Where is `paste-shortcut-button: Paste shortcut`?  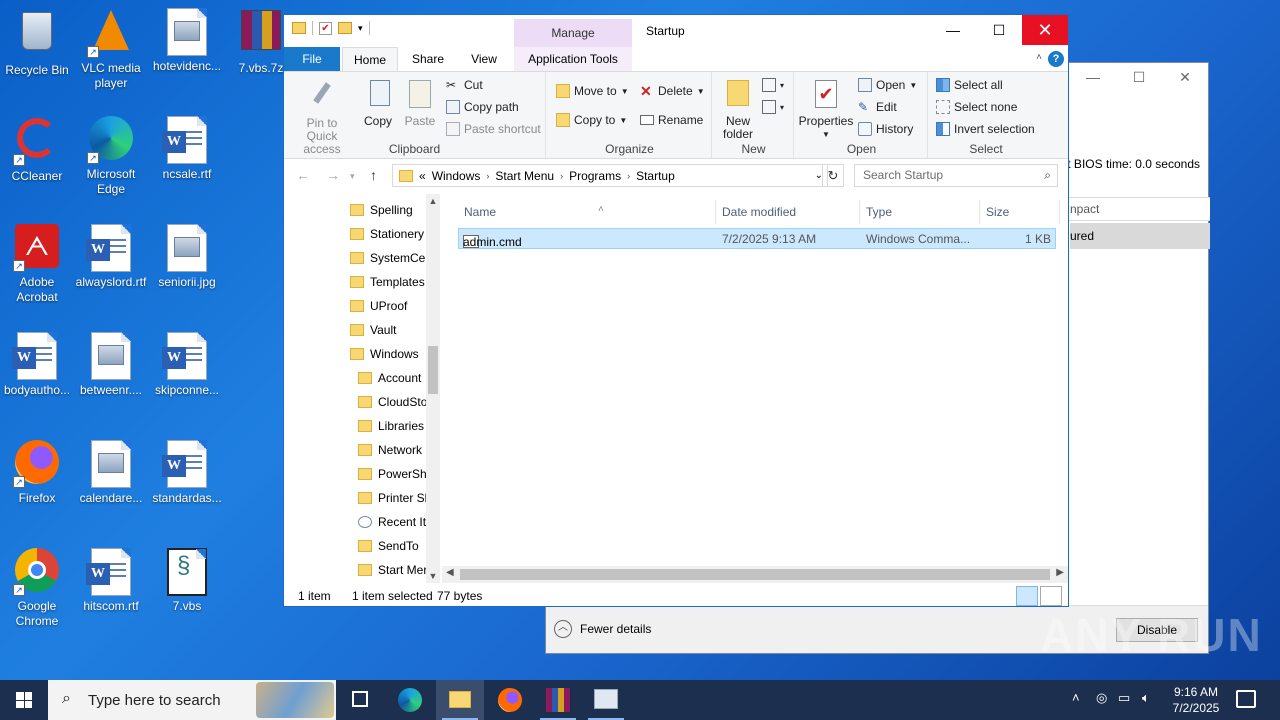
paste-shortcut-button: Paste shortcut is located at coordinates (493, 129).